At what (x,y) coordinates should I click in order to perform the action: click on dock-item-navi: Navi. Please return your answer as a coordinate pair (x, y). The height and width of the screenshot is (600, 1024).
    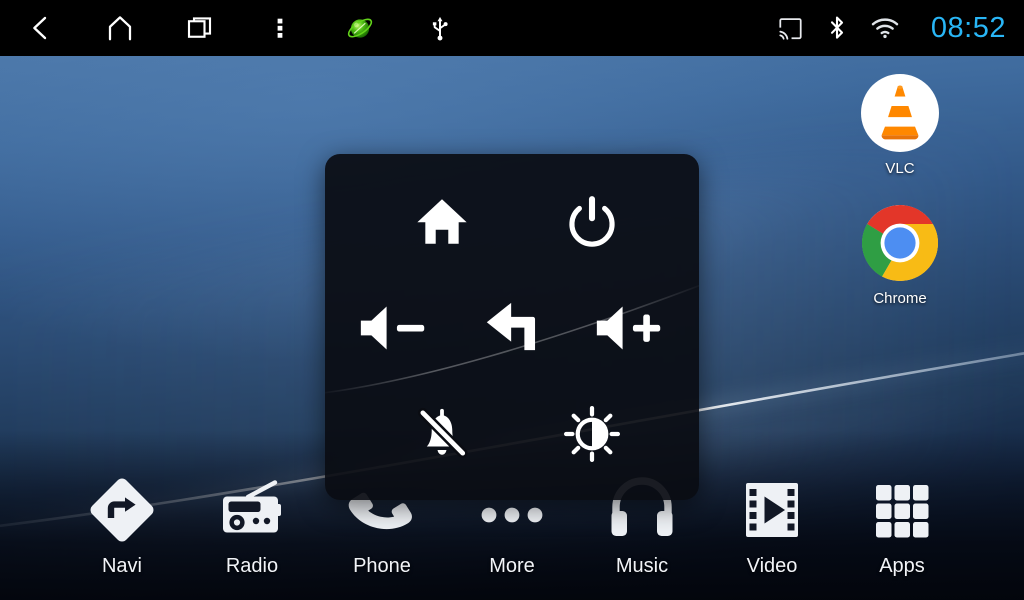
    Looking at the image, I should click on (122, 525).